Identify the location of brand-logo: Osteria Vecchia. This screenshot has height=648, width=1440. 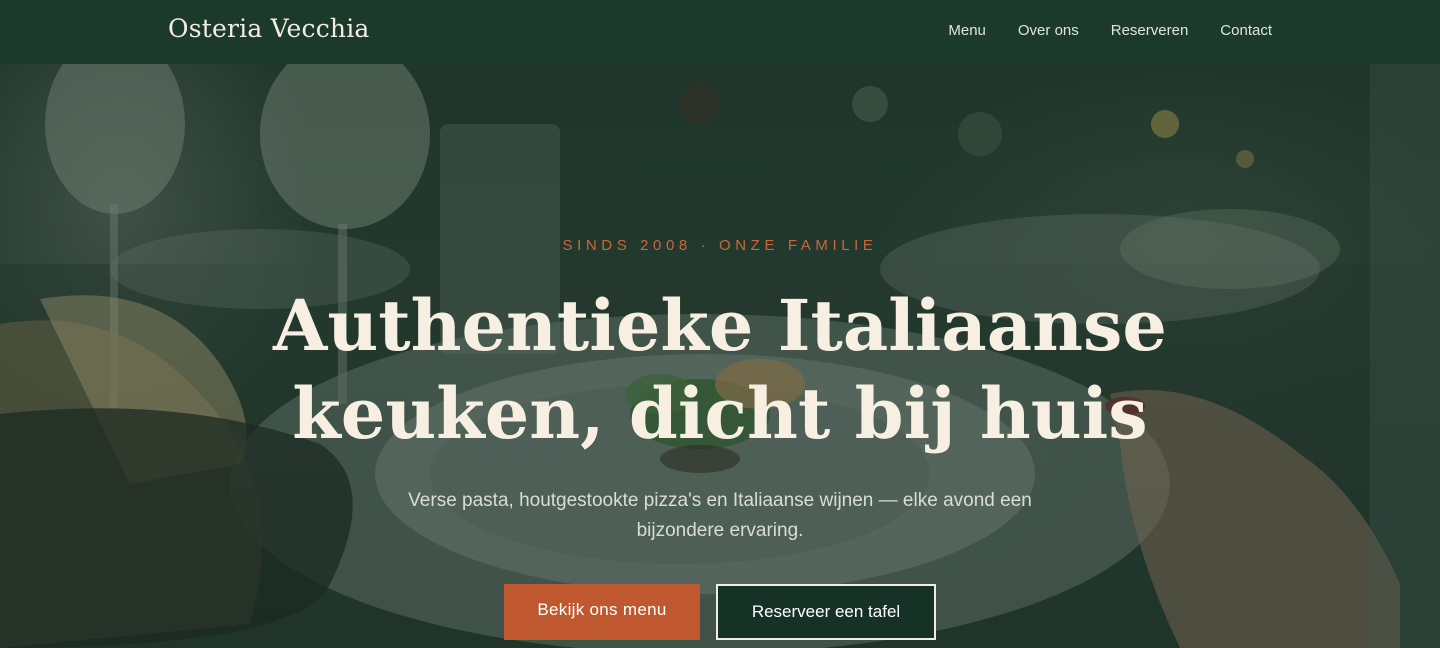
(269, 28).